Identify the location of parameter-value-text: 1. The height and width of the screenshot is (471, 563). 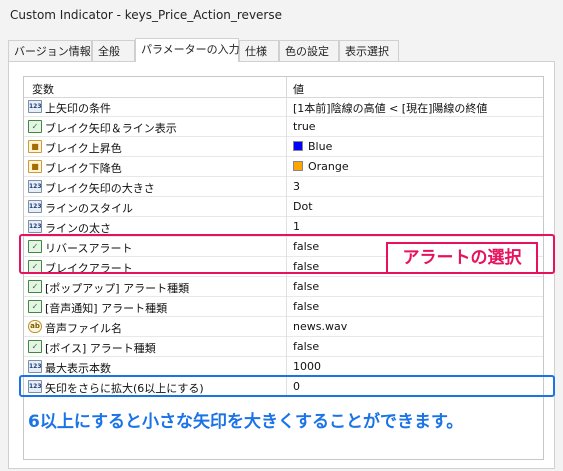
(296, 226).